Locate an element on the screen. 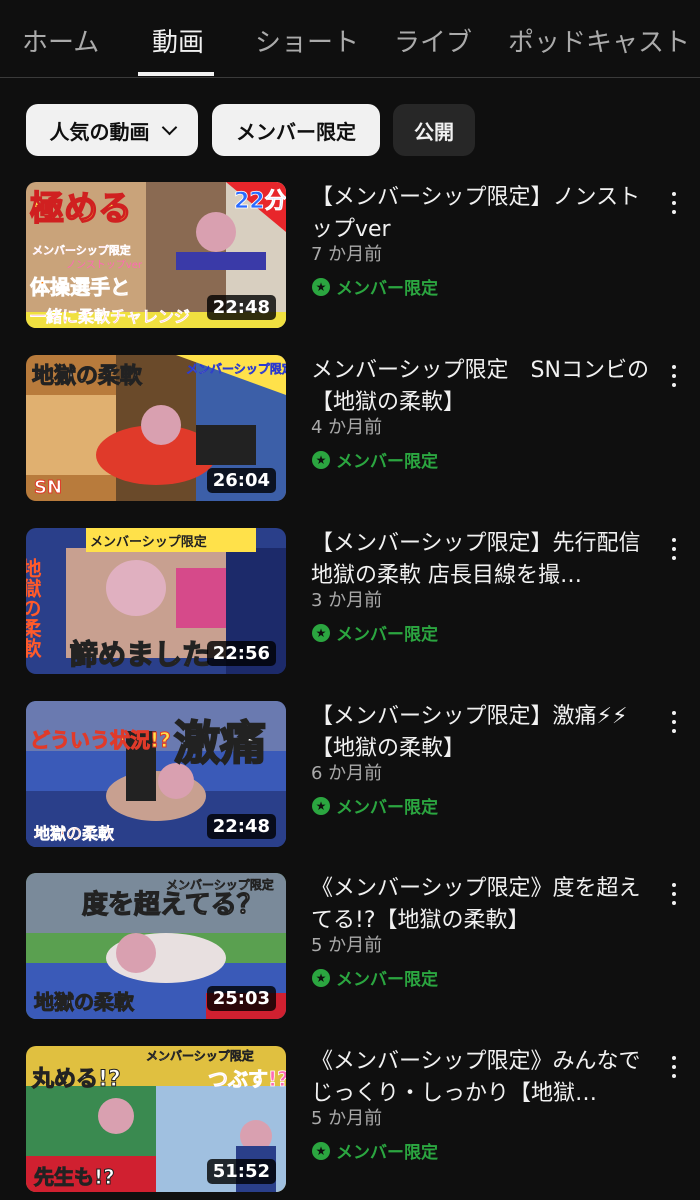  video-title: 【メンバーシップ限定】激痛⚡⚡【地獄の柔軟】 is located at coordinates (481, 733).